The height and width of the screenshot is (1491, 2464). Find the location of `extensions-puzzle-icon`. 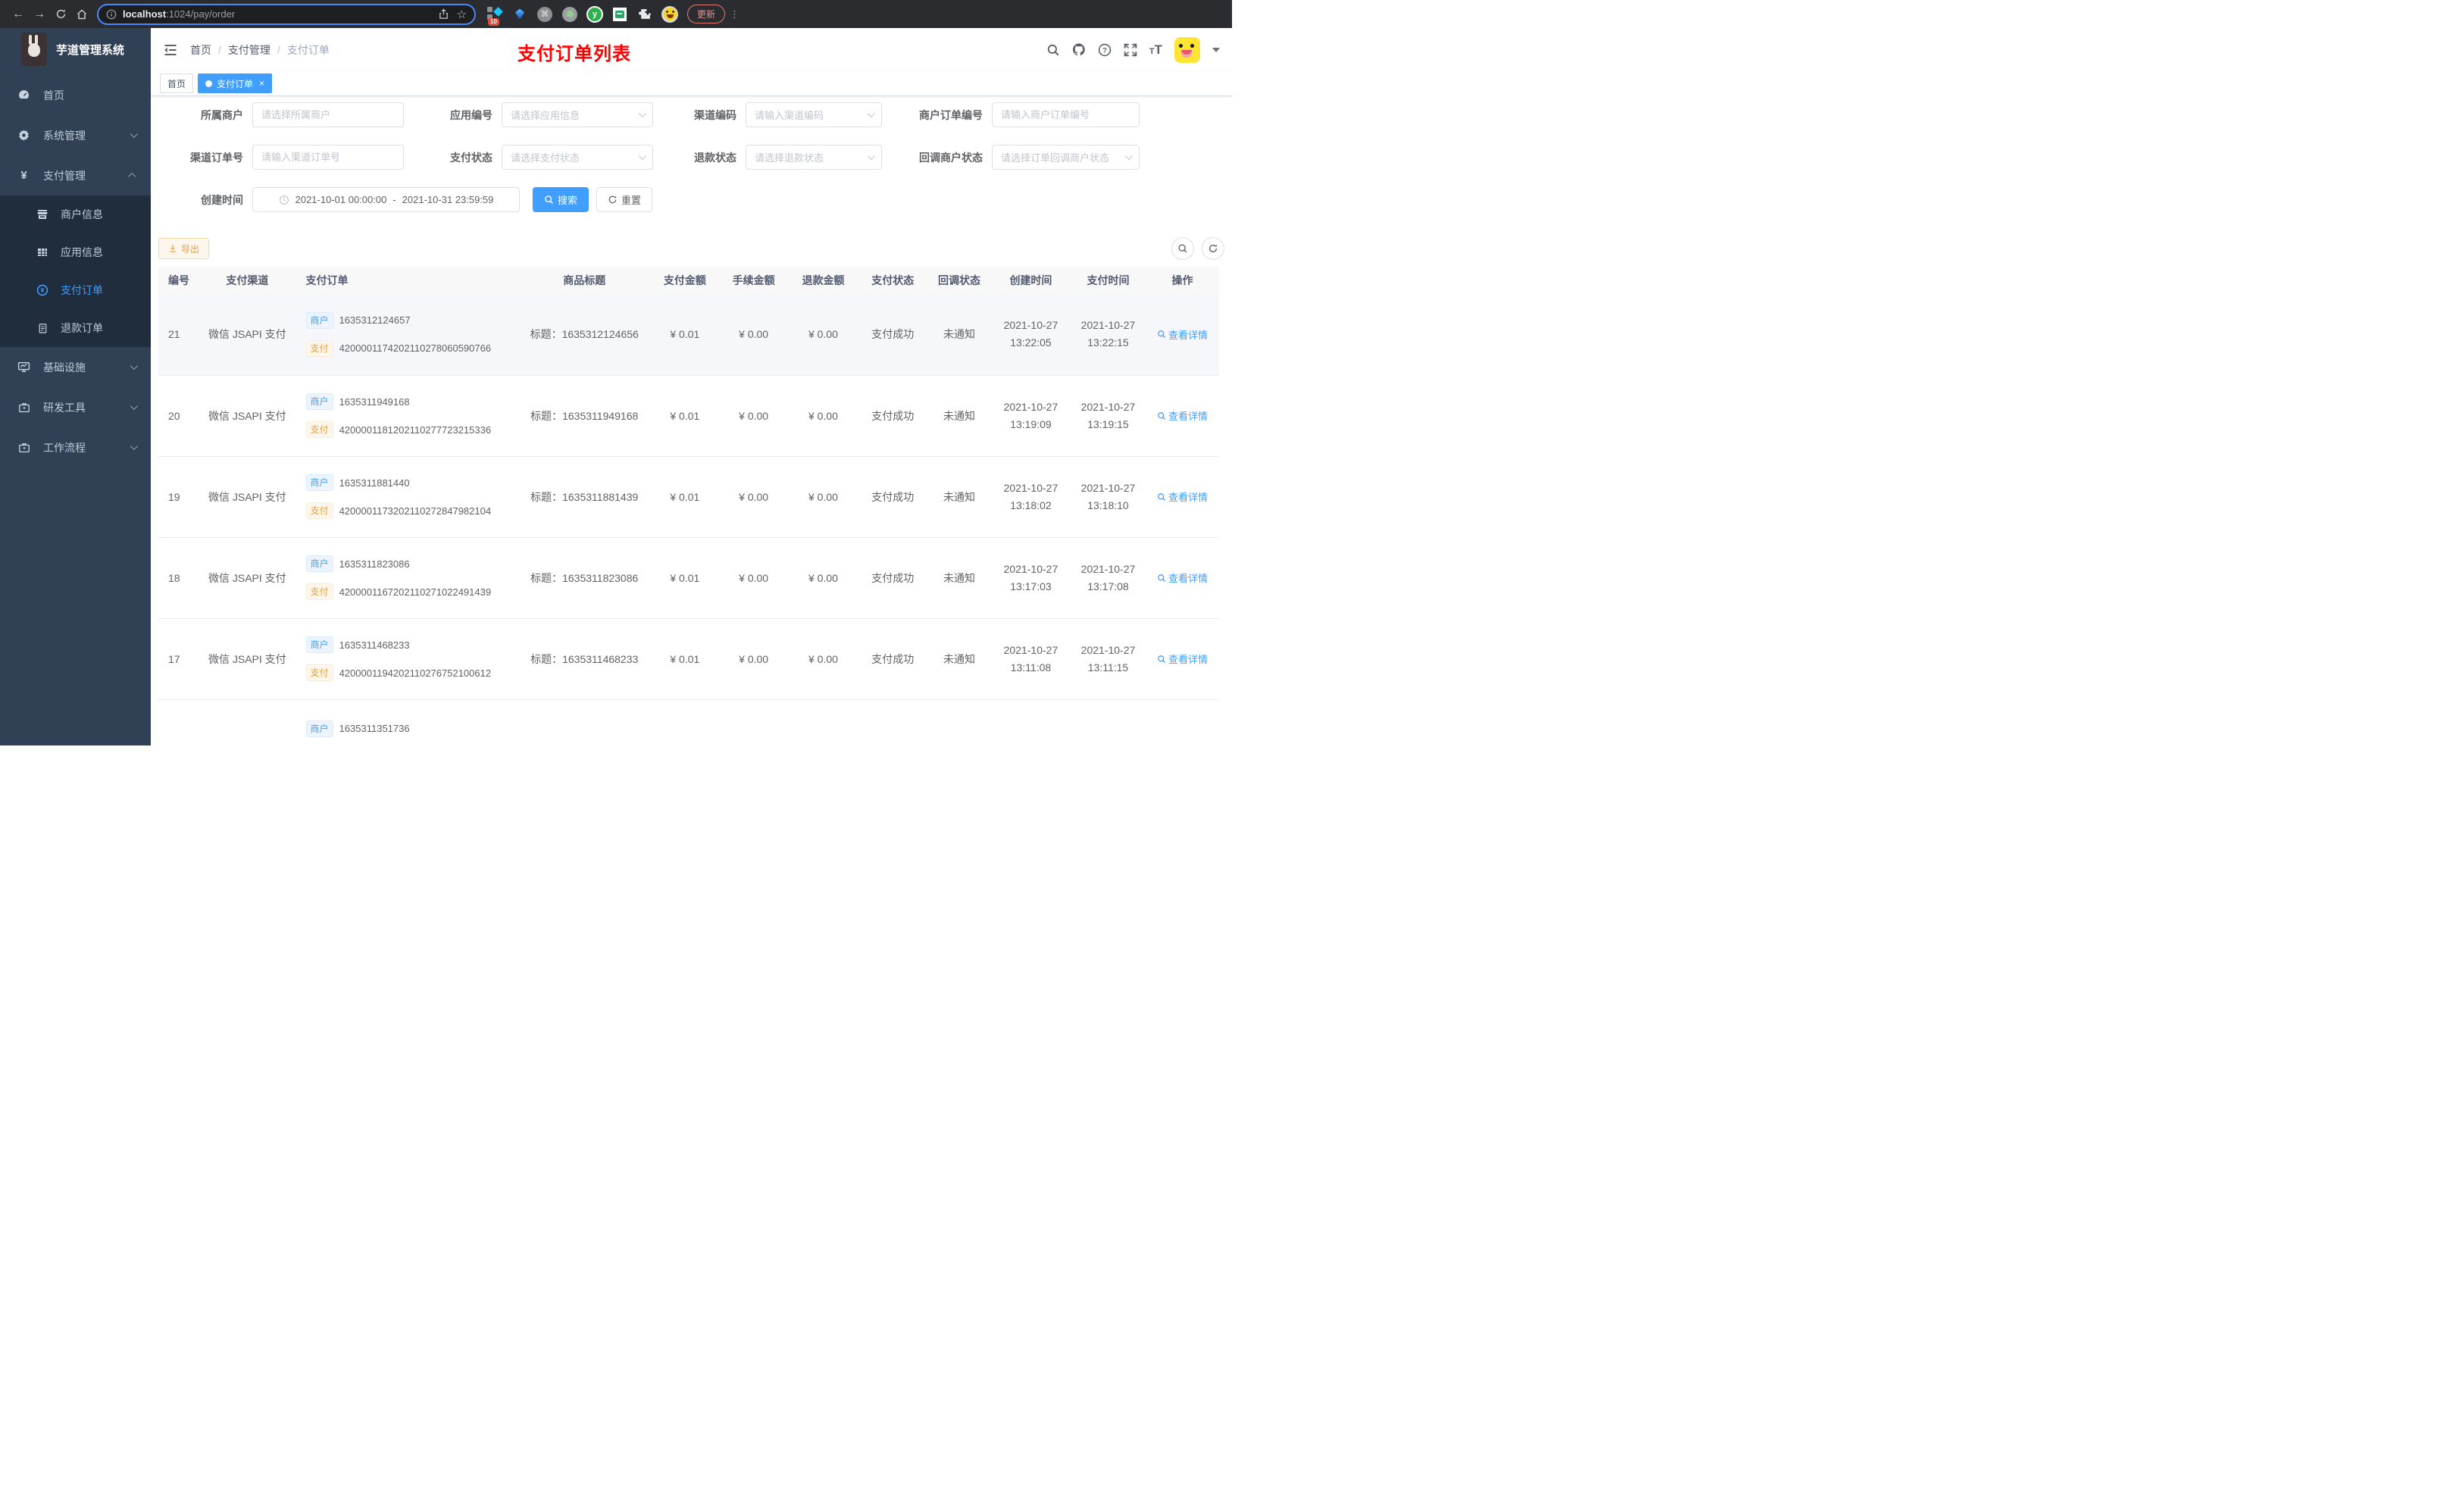

extensions-puzzle-icon is located at coordinates (644, 14).